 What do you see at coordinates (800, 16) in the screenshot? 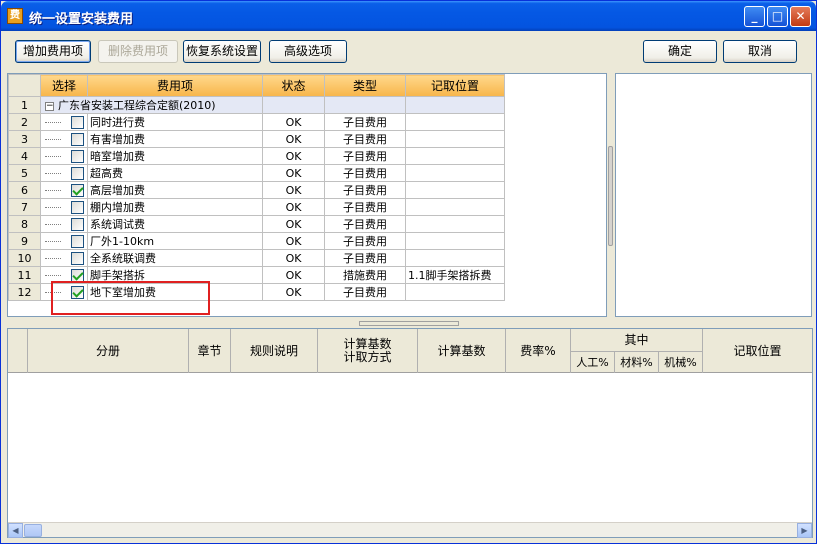
I see `close-button: ✕` at bounding box center [800, 16].